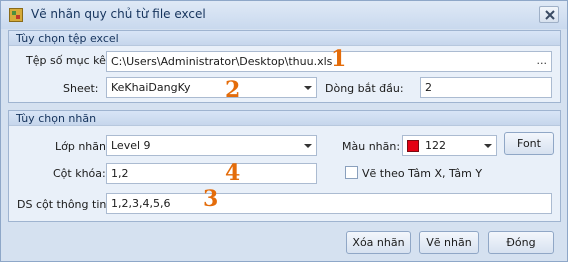 Image resolution: width=568 pixels, height=262 pixels. What do you see at coordinates (435, 145) in the screenshot?
I see `color-value: 122` at bounding box center [435, 145].